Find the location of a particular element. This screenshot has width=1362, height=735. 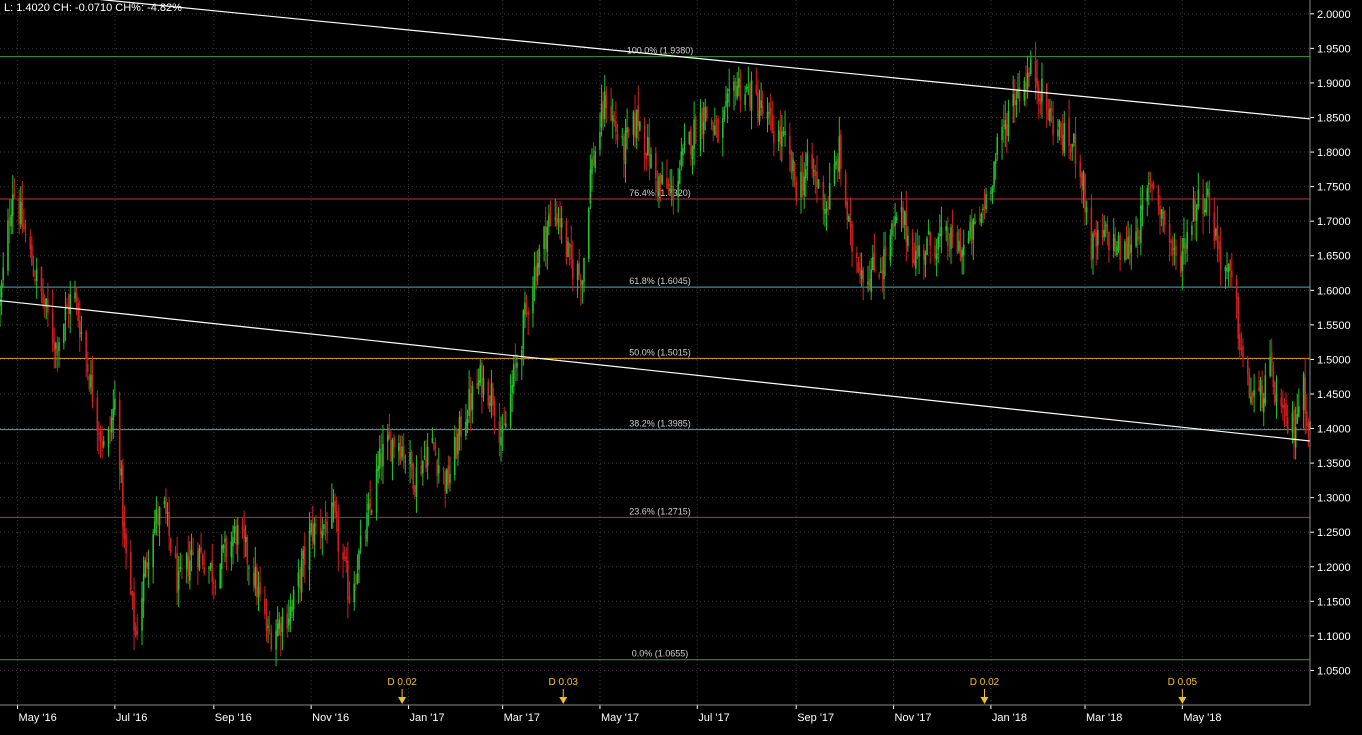

y-tick-label: 1.7000 is located at coordinates (1334, 222).